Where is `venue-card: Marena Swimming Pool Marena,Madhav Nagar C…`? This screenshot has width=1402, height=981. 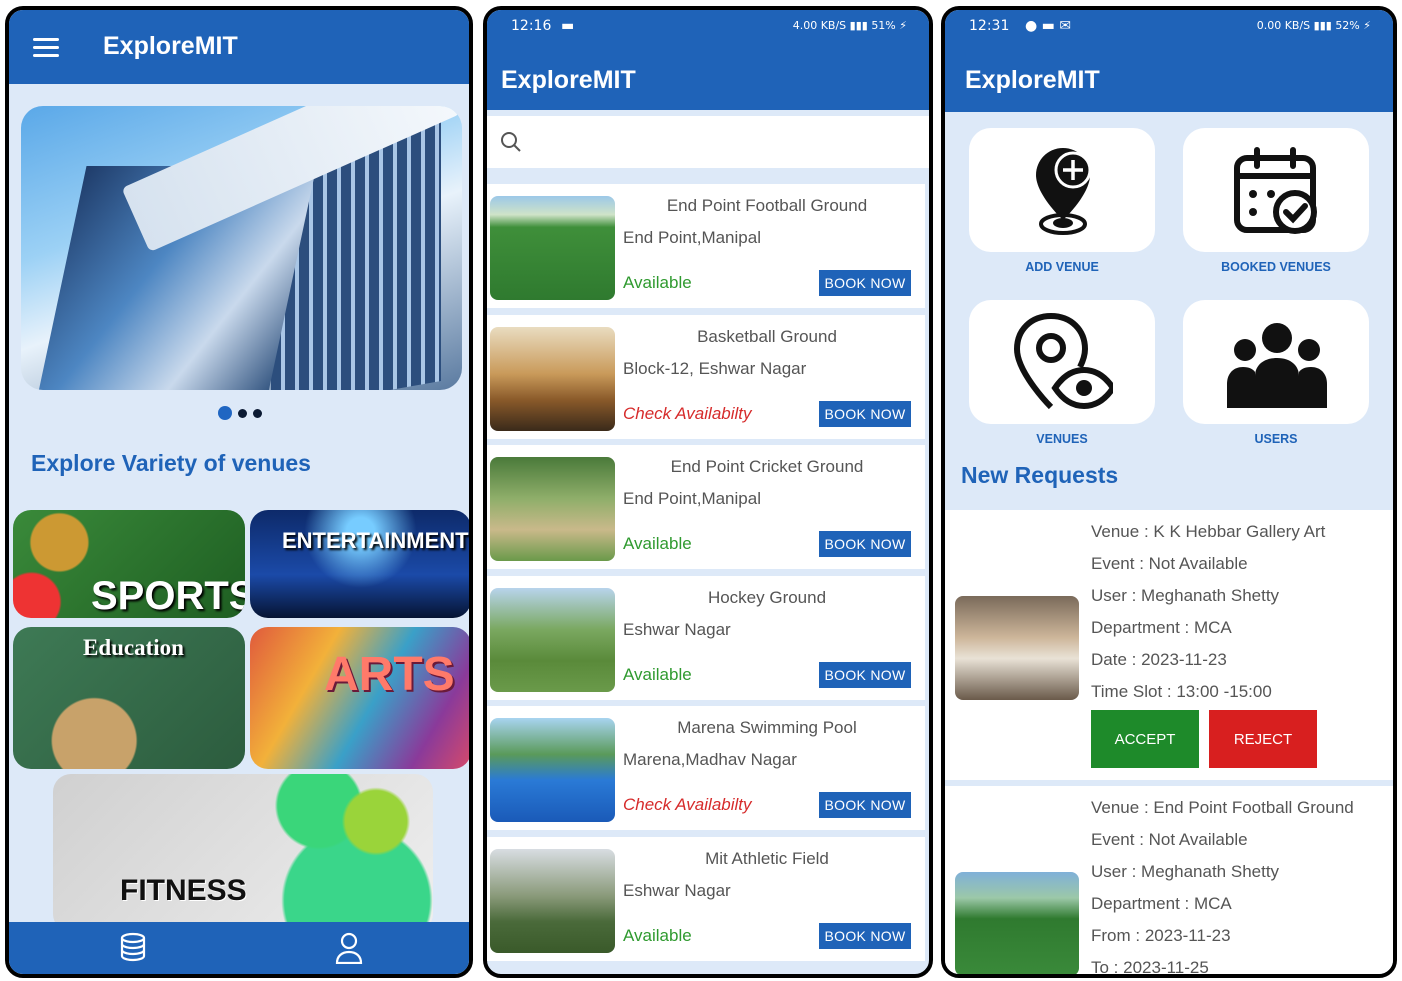 venue-card: Marena Swimming Pool Marena,Madhav Nagar C… is located at coordinates (706, 768).